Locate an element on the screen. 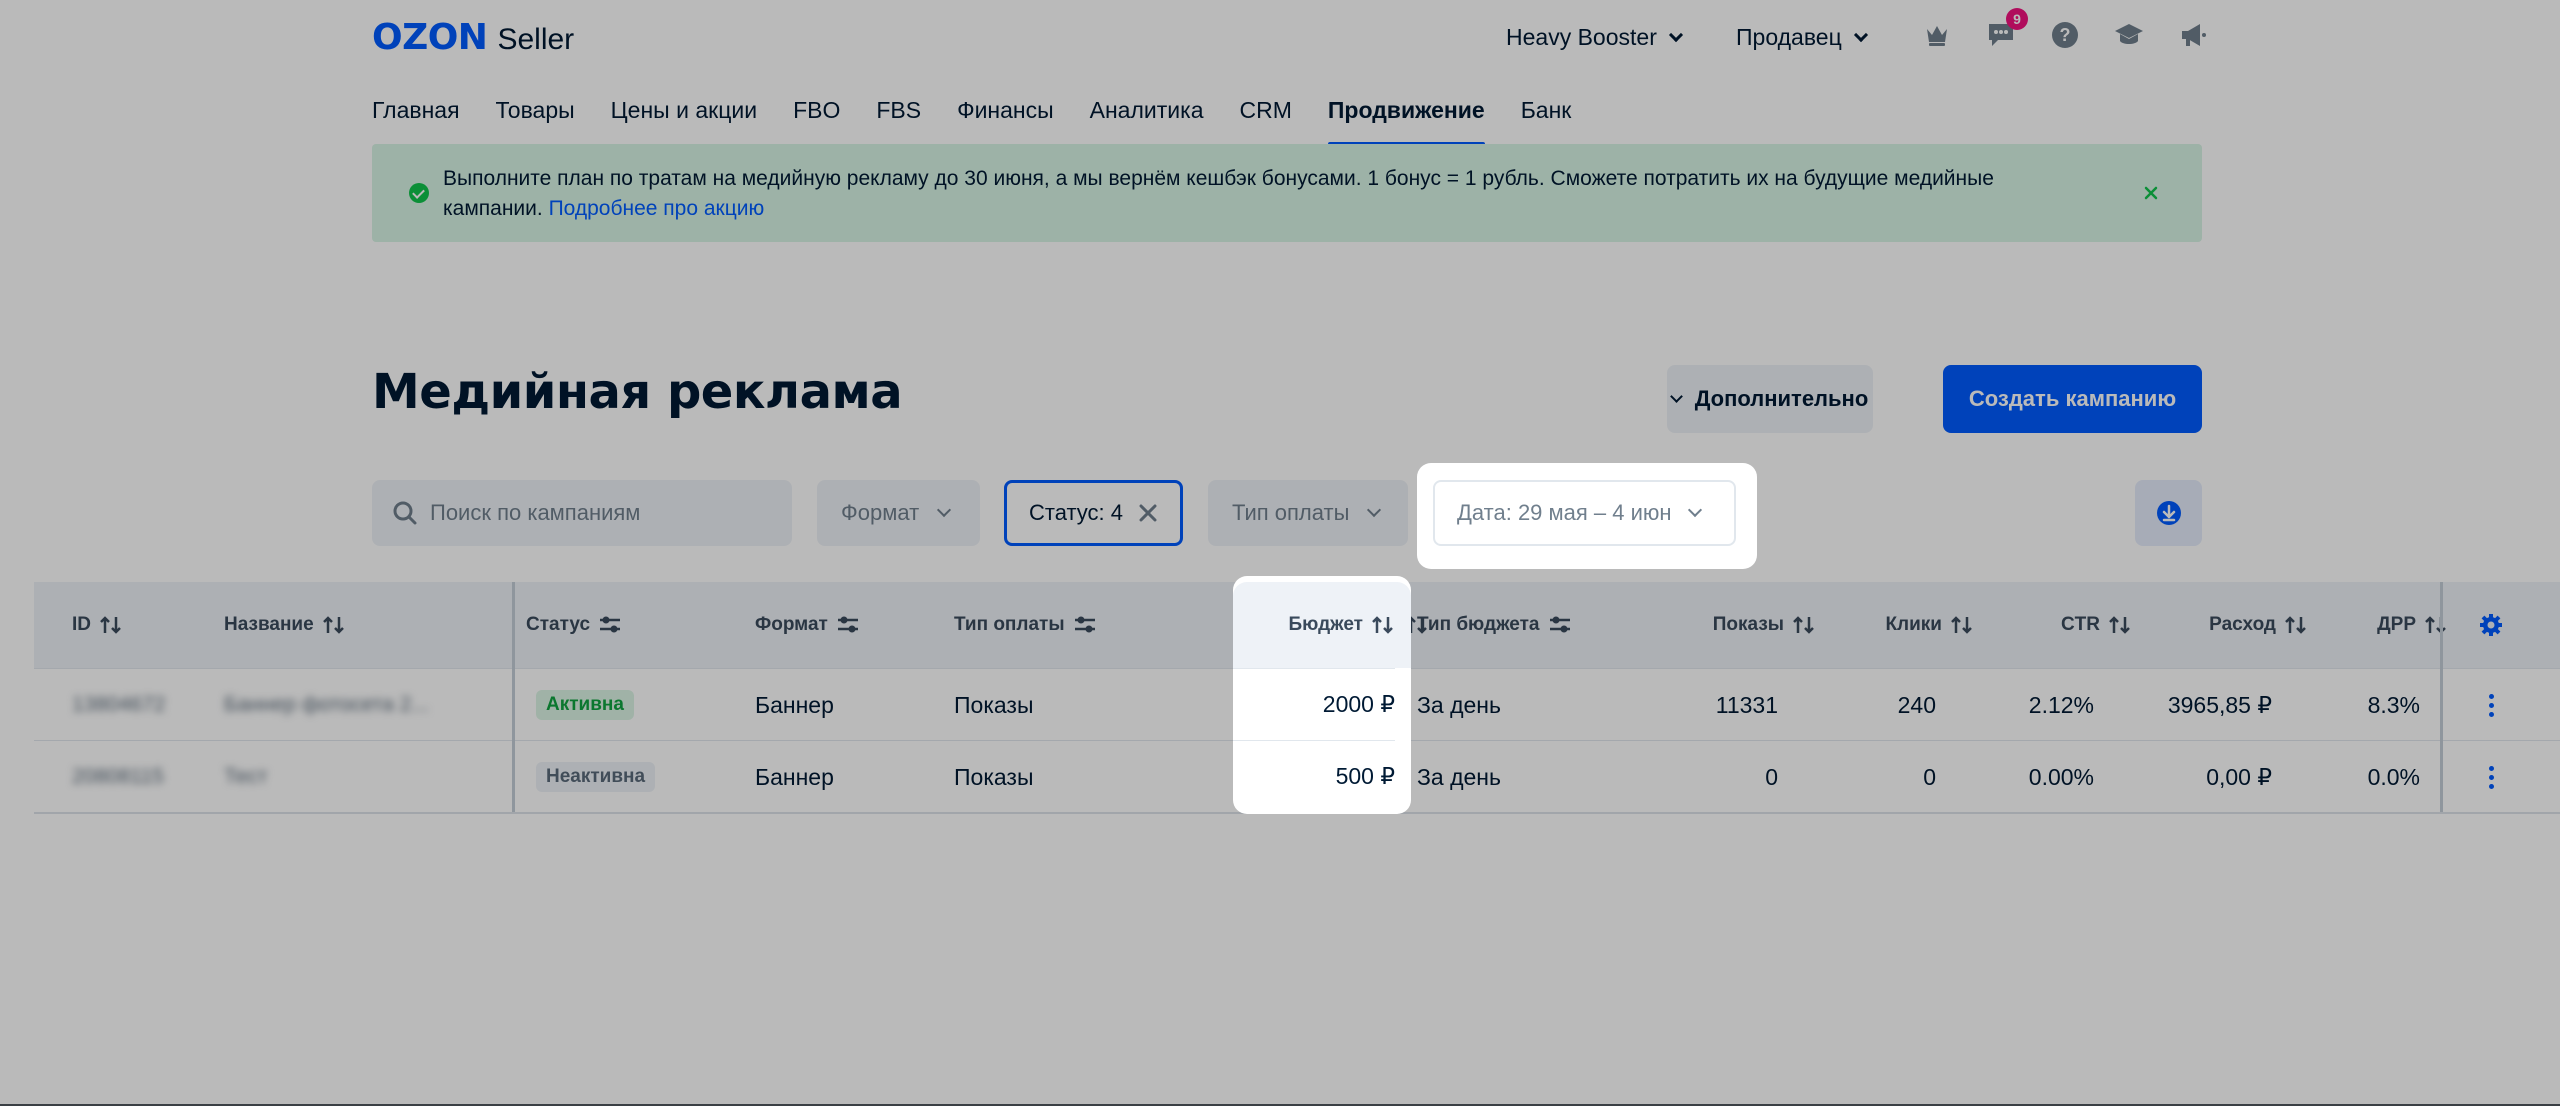 The height and width of the screenshot is (1106, 2560). cell-spend: 3965,85 ₽ is located at coordinates (2219, 704).